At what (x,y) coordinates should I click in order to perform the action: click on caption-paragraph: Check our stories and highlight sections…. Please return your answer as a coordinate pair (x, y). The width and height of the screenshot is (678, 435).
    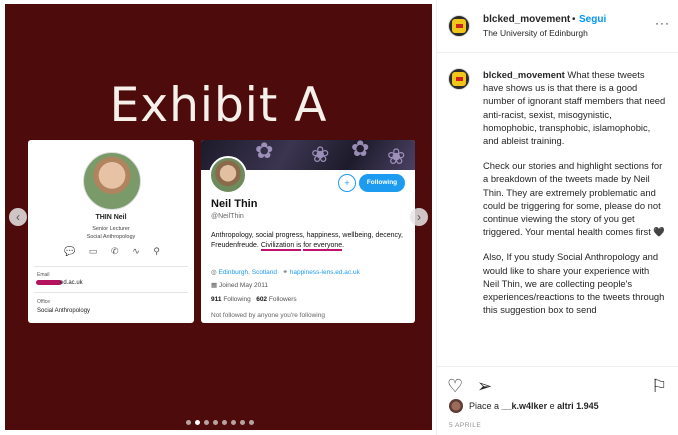
    Looking at the image, I should click on (574, 199).